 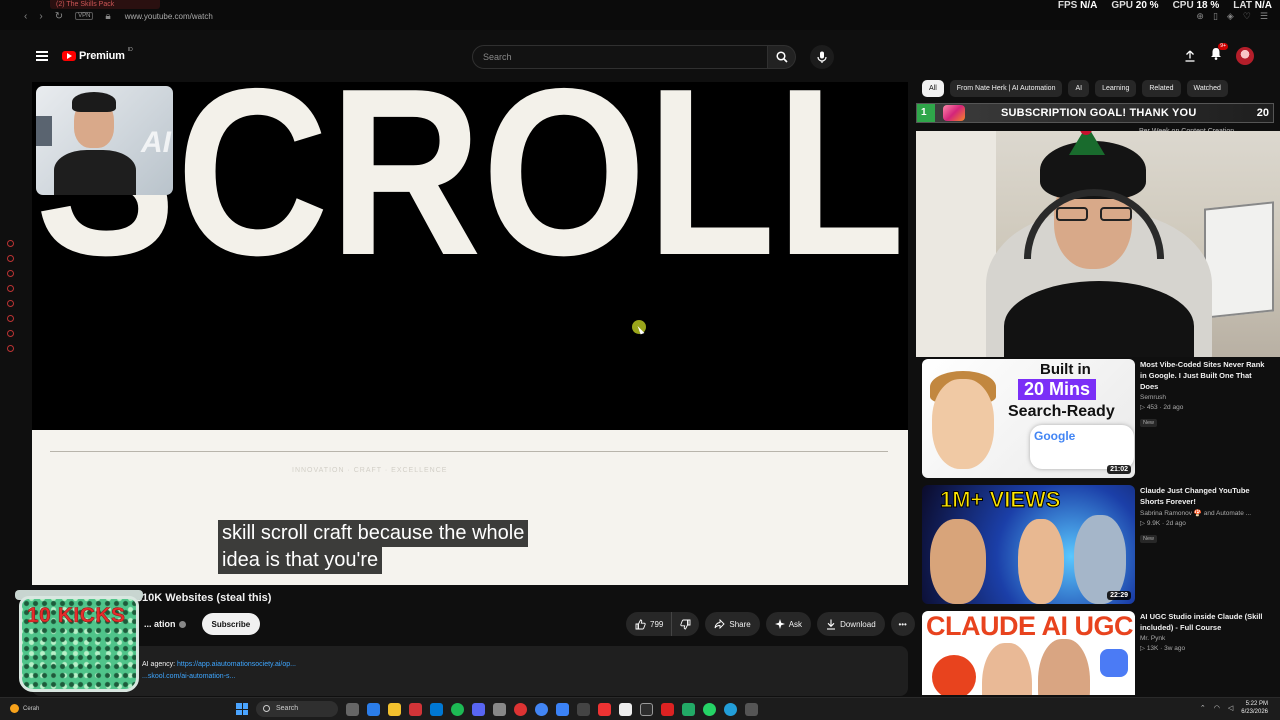 What do you see at coordinates (788, 624) in the screenshot?
I see `ask-button: Ask` at bounding box center [788, 624].